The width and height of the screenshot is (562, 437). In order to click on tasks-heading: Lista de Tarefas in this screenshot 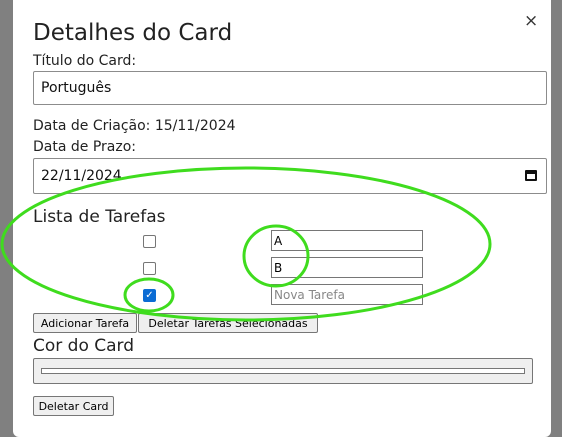, I will do `click(99, 217)`.